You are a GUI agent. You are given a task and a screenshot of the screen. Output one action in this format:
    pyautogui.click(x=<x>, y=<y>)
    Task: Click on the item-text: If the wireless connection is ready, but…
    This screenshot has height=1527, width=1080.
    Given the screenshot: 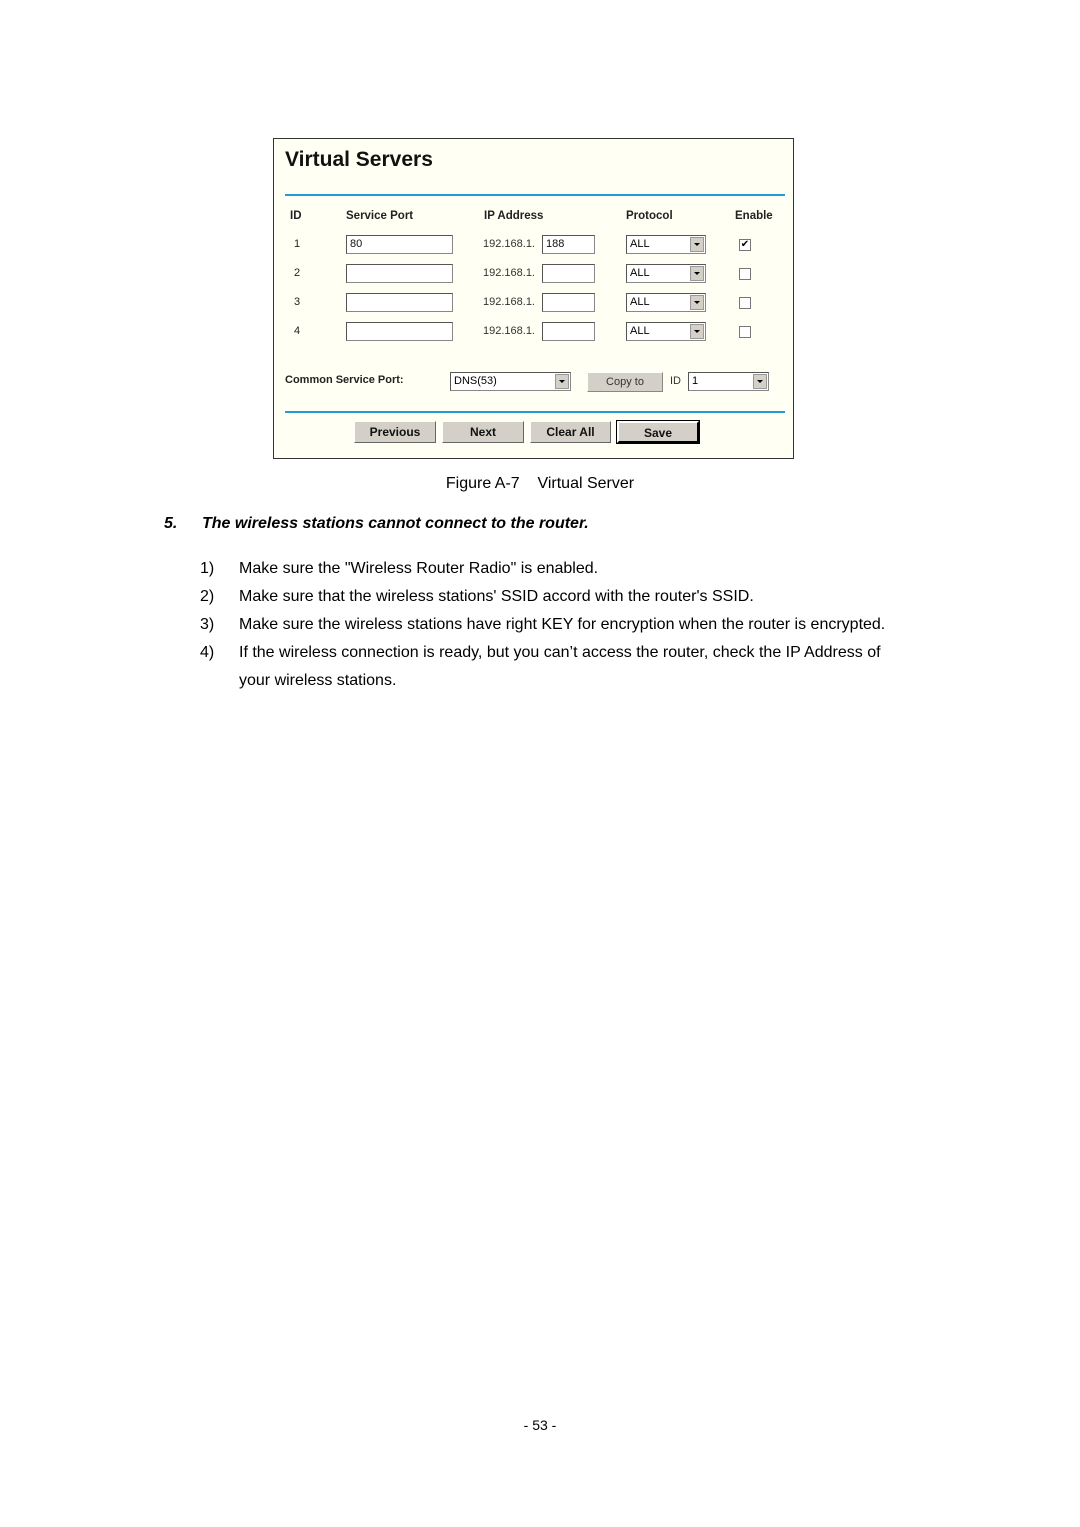 What is the action you would take?
    pyautogui.click(x=560, y=666)
    